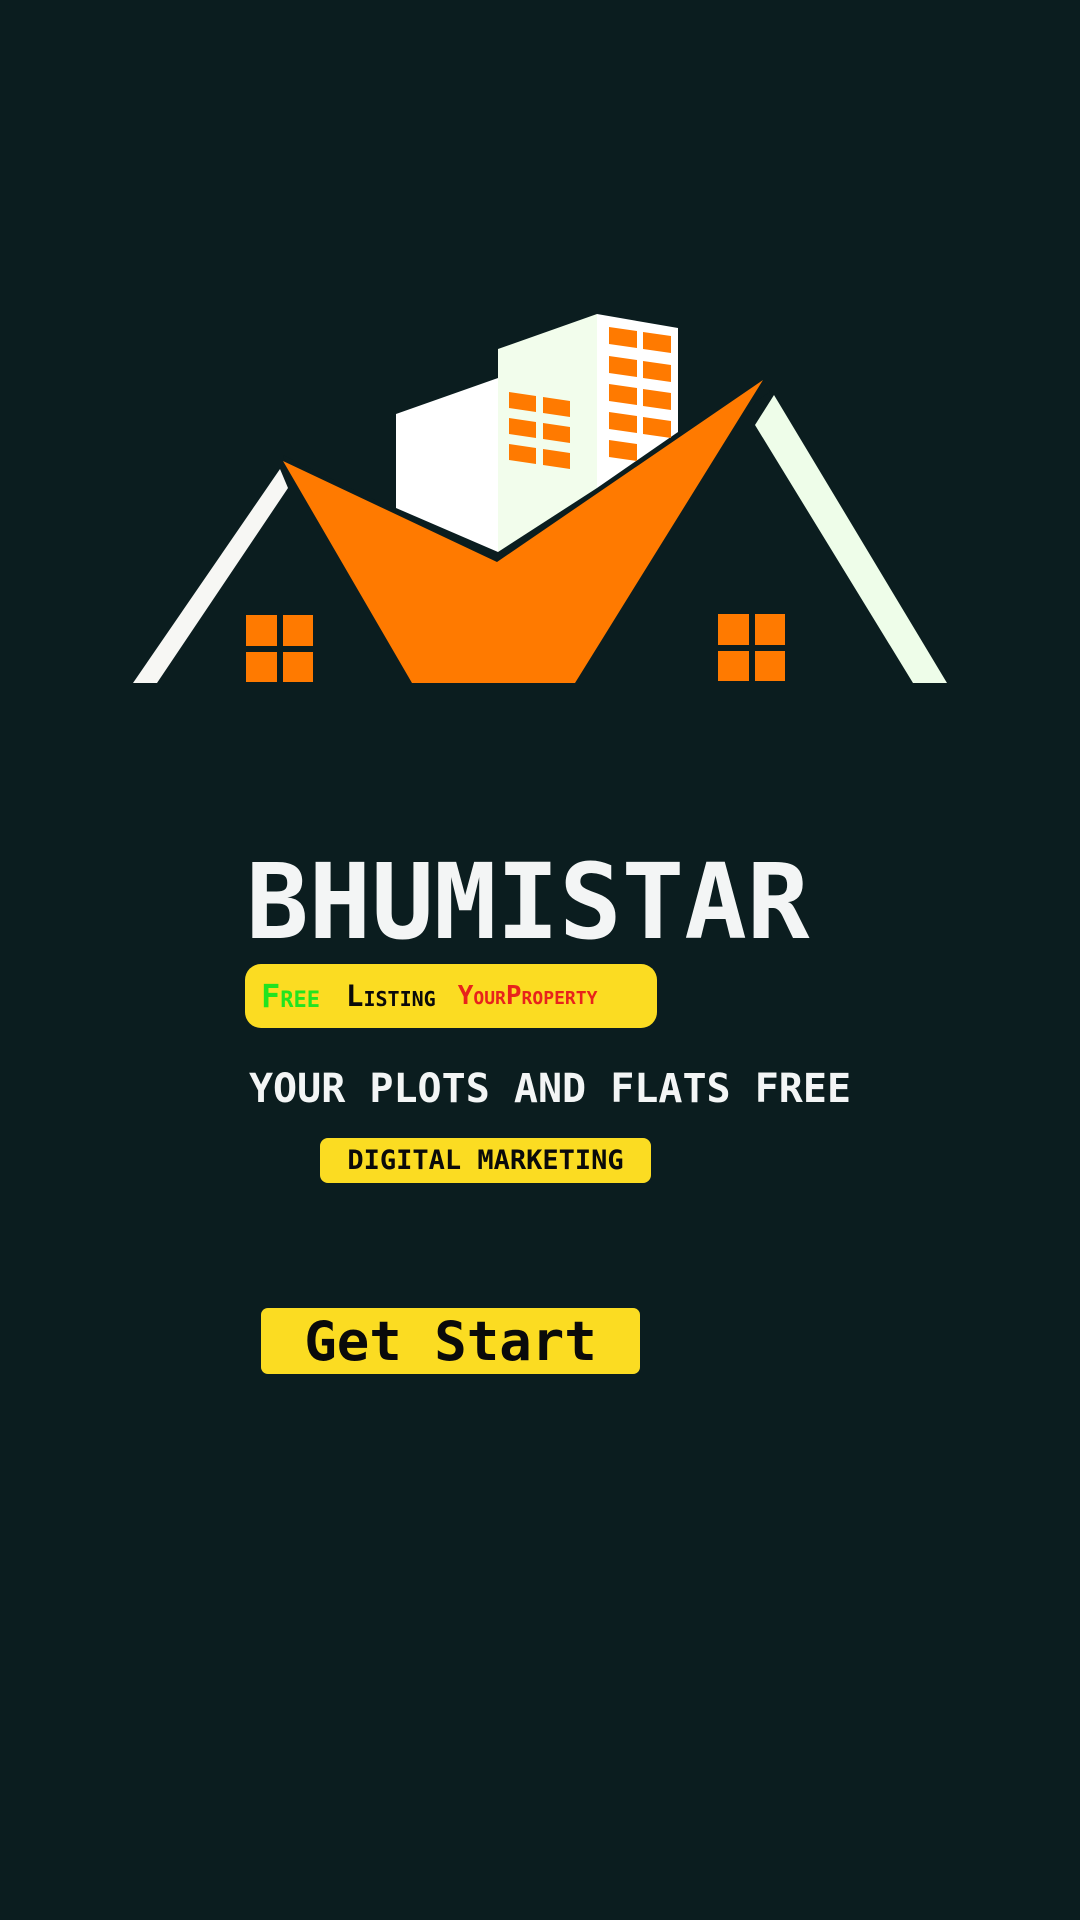 This screenshot has width=1080, height=1920. What do you see at coordinates (527, 996) in the screenshot?
I see `badge-word-property: YourProperty` at bounding box center [527, 996].